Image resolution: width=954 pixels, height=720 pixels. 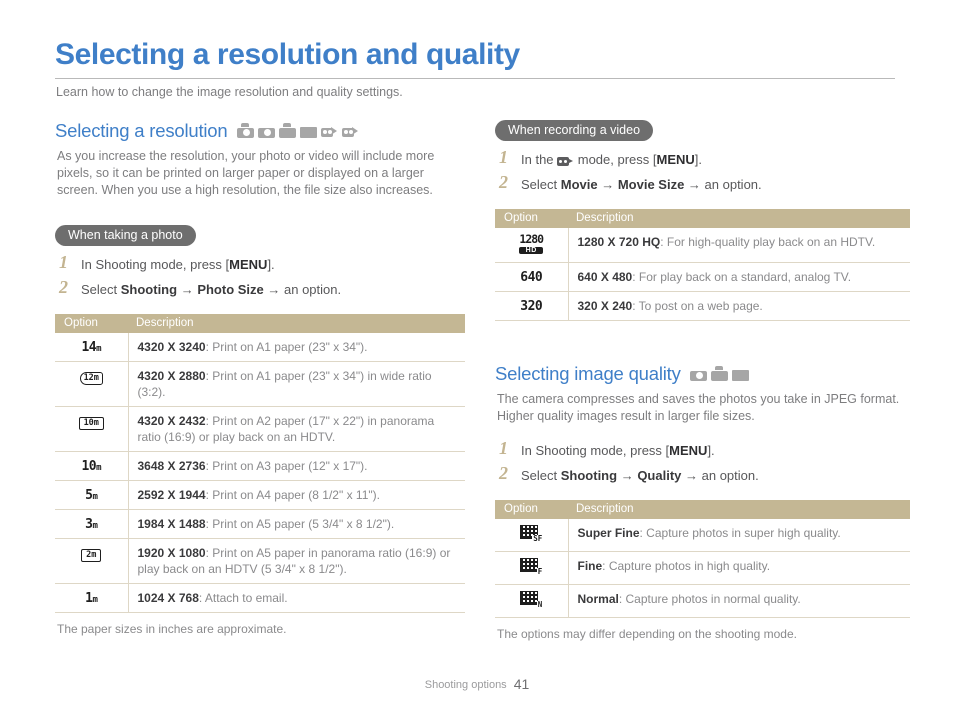 What do you see at coordinates (300, 524) in the screenshot?
I see `option-desc: : Print on A5 paper (5 3/4" x 8 1/2").` at bounding box center [300, 524].